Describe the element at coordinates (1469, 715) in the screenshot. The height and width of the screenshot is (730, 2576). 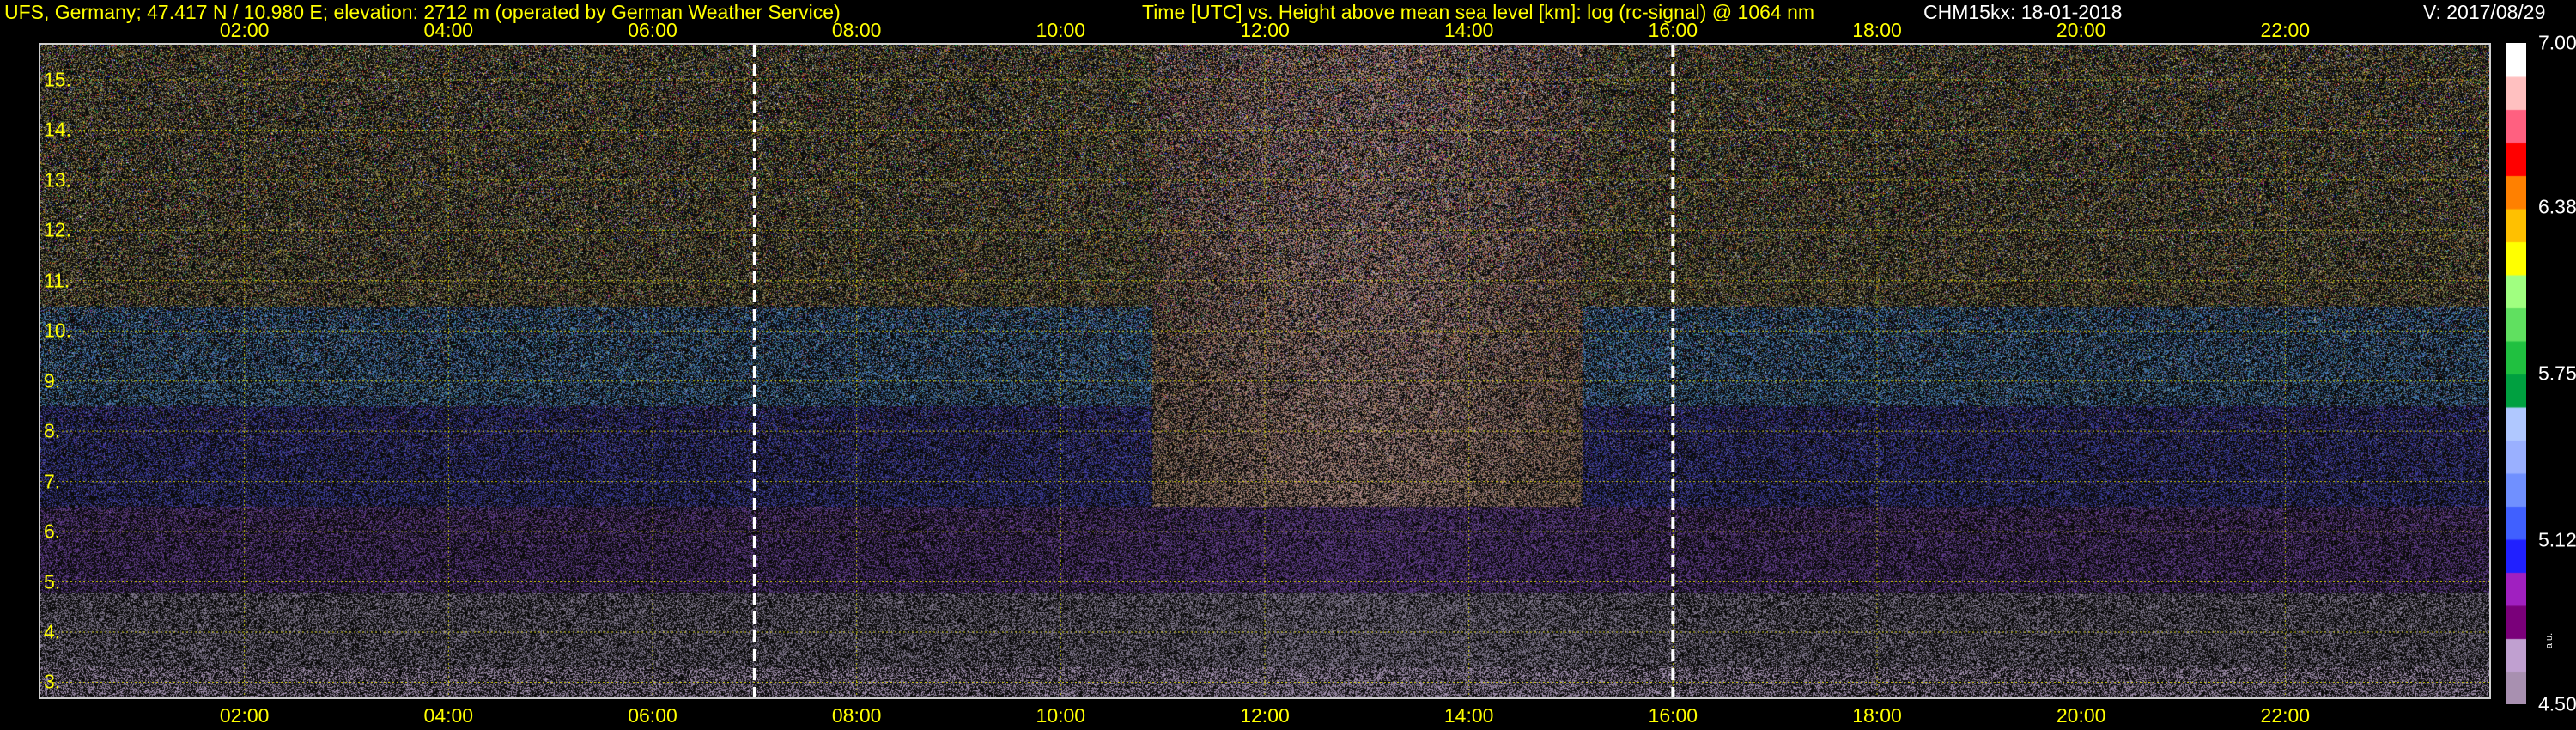
I see `x-tick-bottom-1400: 14:00` at that location.